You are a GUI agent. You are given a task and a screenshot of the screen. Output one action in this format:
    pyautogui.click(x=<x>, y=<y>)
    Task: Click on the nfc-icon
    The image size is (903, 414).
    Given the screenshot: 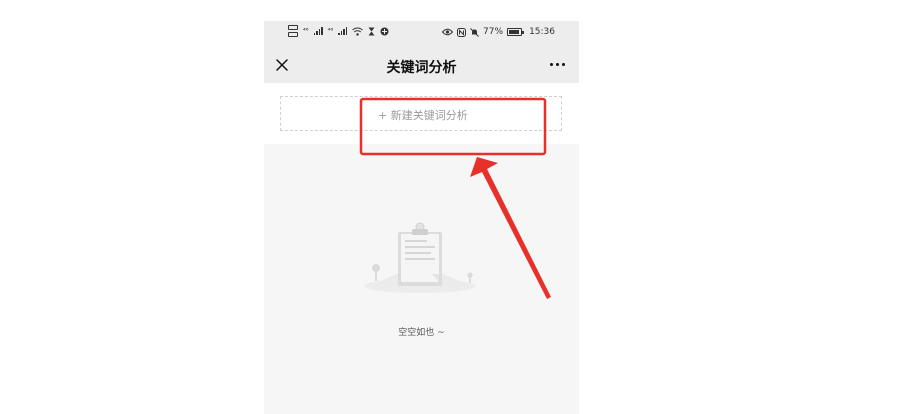 What is the action you would take?
    pyautogui.click(x=462, y=32)
    